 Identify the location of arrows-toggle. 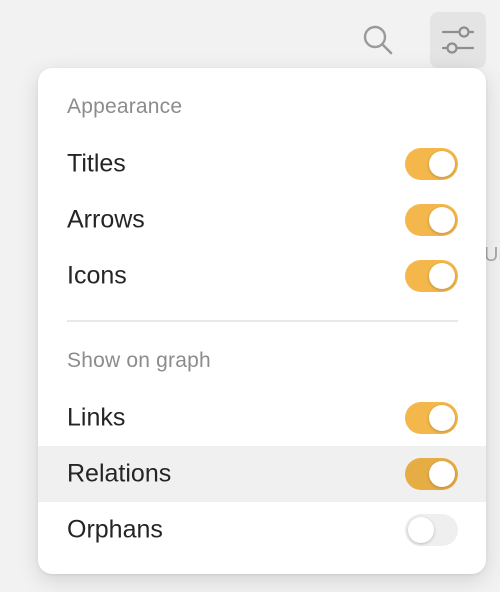
(431, 220).